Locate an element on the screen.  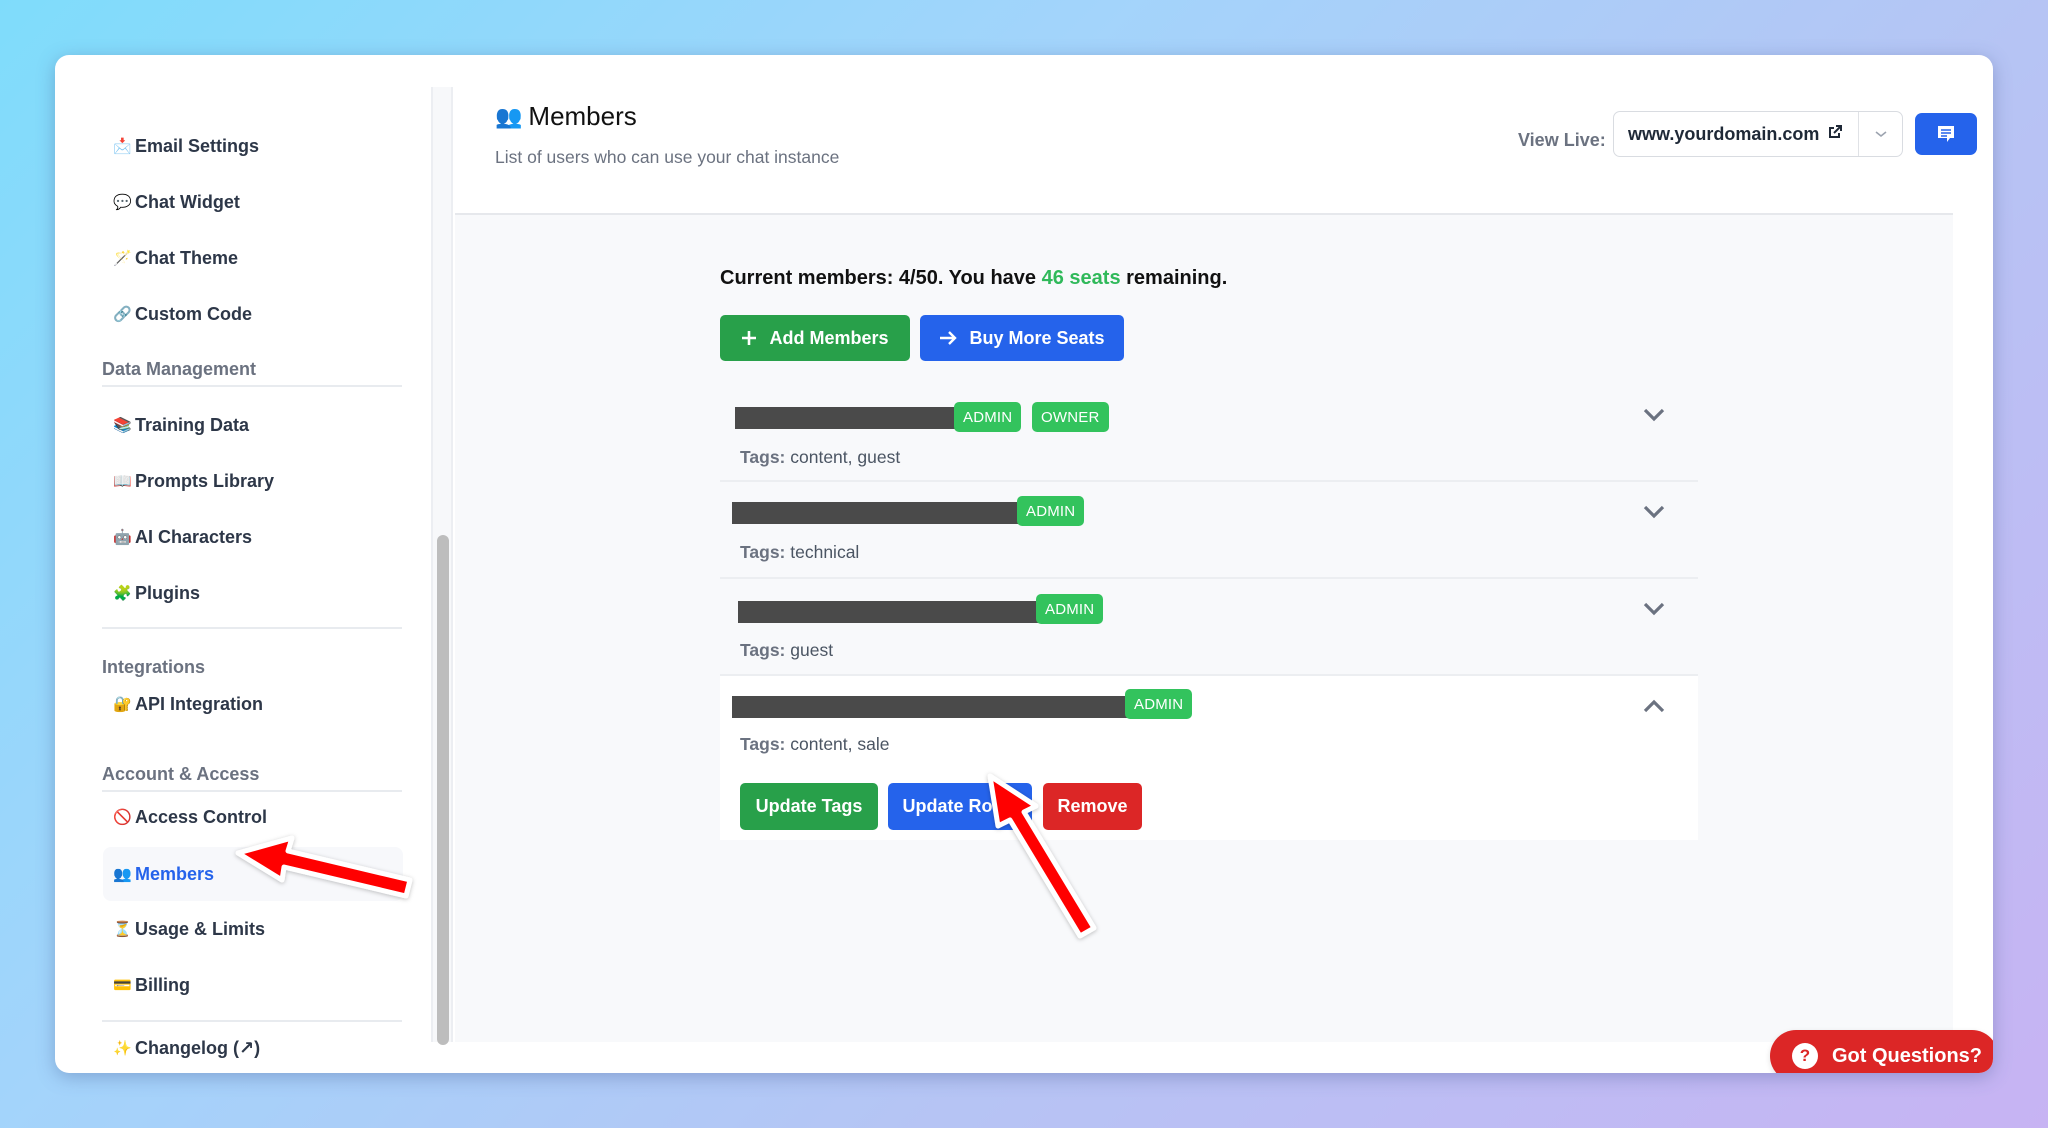
sidebar-item-members: 👥 Members is located at coordinates (253, 874).